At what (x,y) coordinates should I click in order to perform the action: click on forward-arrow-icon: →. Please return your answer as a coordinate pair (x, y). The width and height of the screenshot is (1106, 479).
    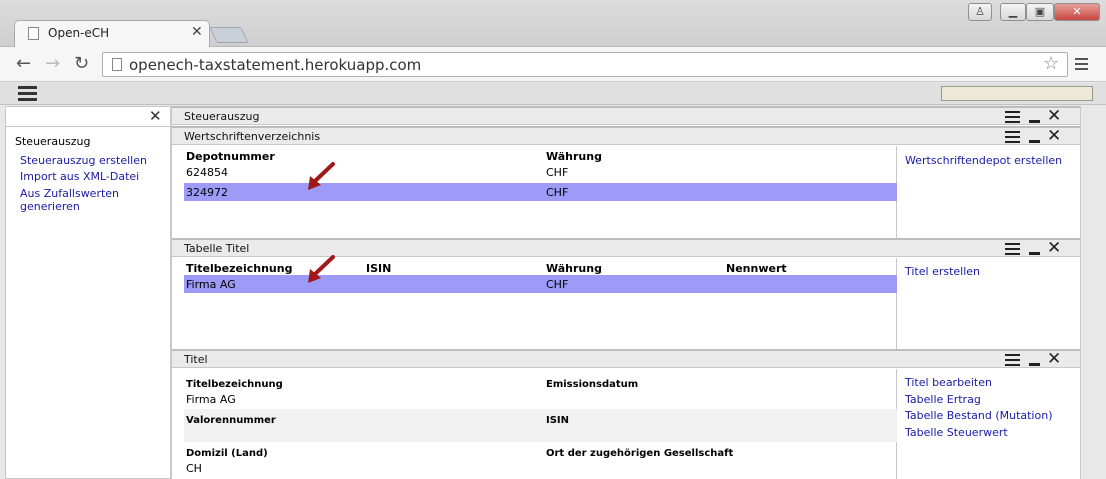
    Looking at the image, I should click on (52, 63).